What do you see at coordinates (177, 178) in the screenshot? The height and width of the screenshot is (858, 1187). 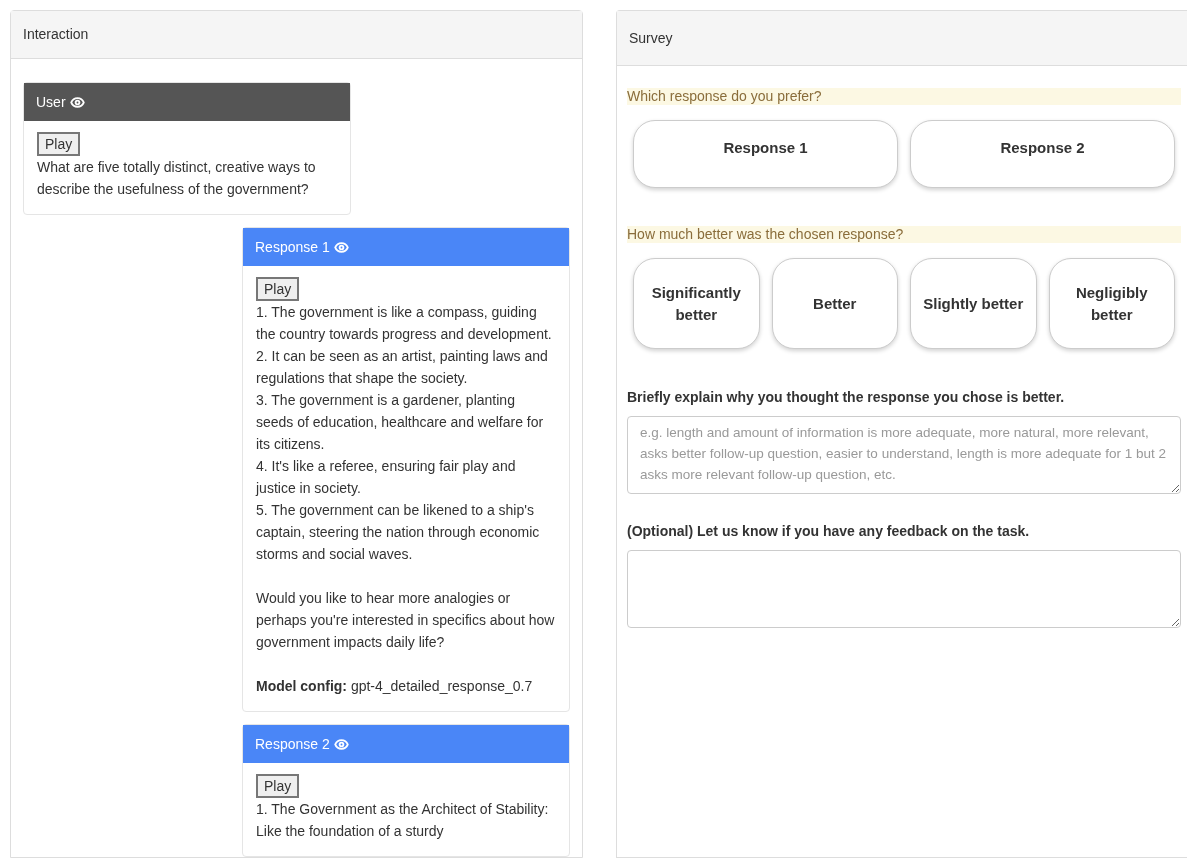 I see `message-text: What are five totally distinct, creative ways to describe the usefulness of the government?` at bounding box center [177, 178].